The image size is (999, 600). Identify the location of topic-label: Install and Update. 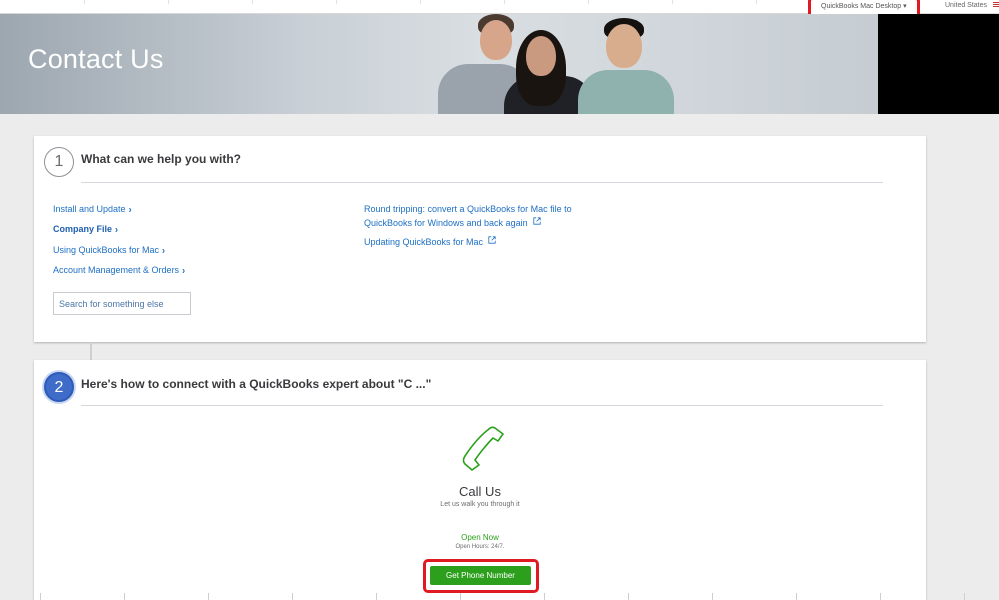
(89, 209).